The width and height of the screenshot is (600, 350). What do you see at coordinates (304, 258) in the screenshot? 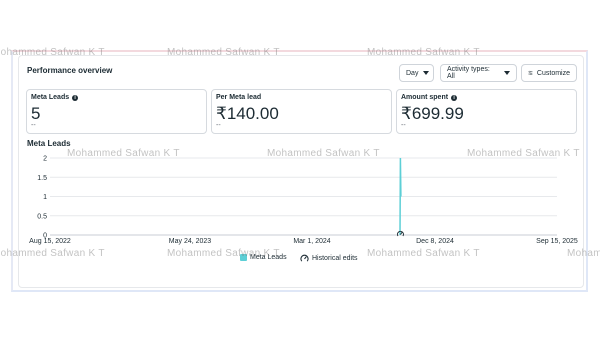
I see `historical-edits-icon` at bounding box center [304, 258].